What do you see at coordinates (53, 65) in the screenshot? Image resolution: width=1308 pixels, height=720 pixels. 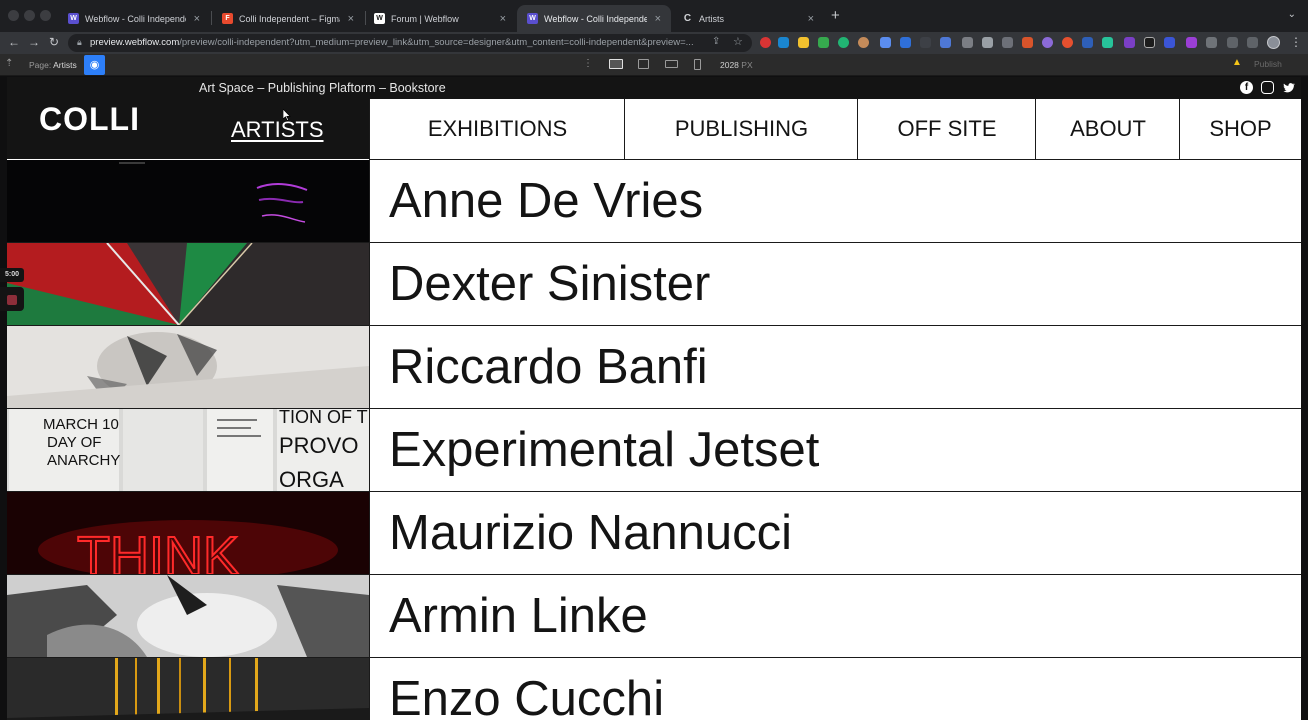 I see `page-selector: Page: Artists` at bounding box center [53, 65].